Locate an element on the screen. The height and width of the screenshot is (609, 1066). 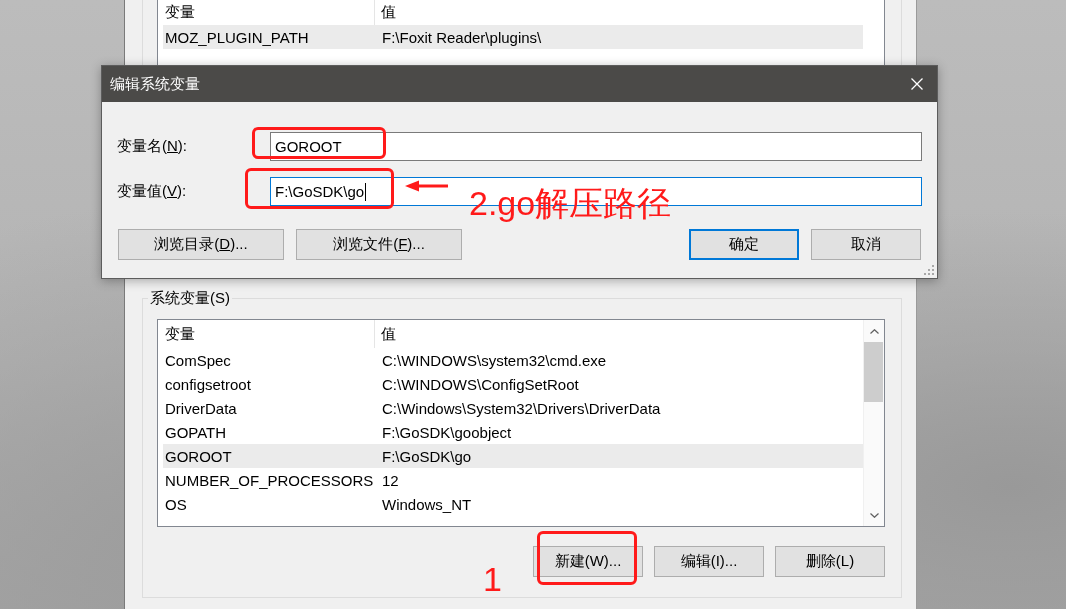
chevron-up-icon is located at coordinates (874, 331).